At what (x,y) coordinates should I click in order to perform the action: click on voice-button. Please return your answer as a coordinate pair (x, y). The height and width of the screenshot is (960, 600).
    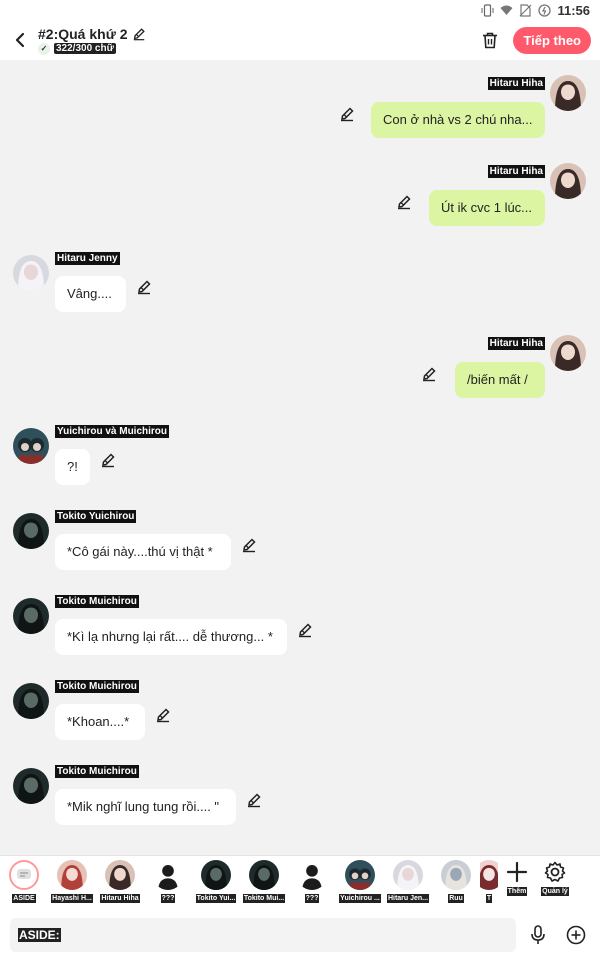
    Looking at the image, I should click on (538, 935).